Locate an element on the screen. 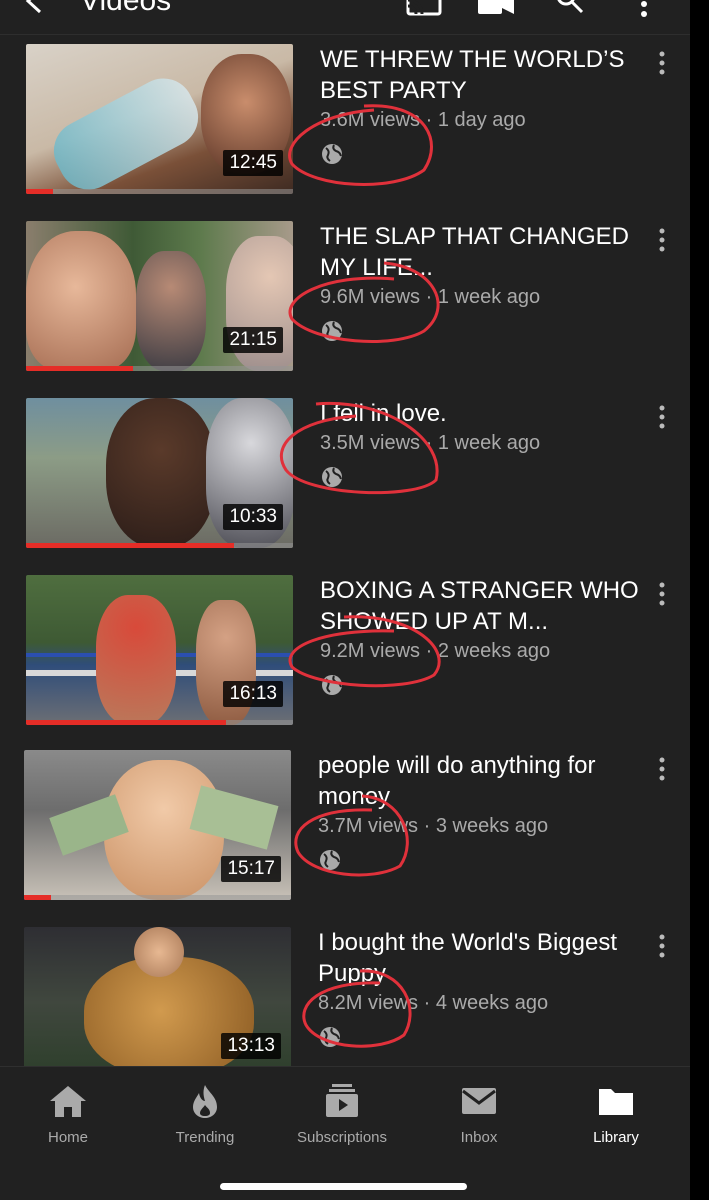 The height and width of the screenshot is (1200, 709). top-app-bar: Videos is located at coordinates (345, 17).